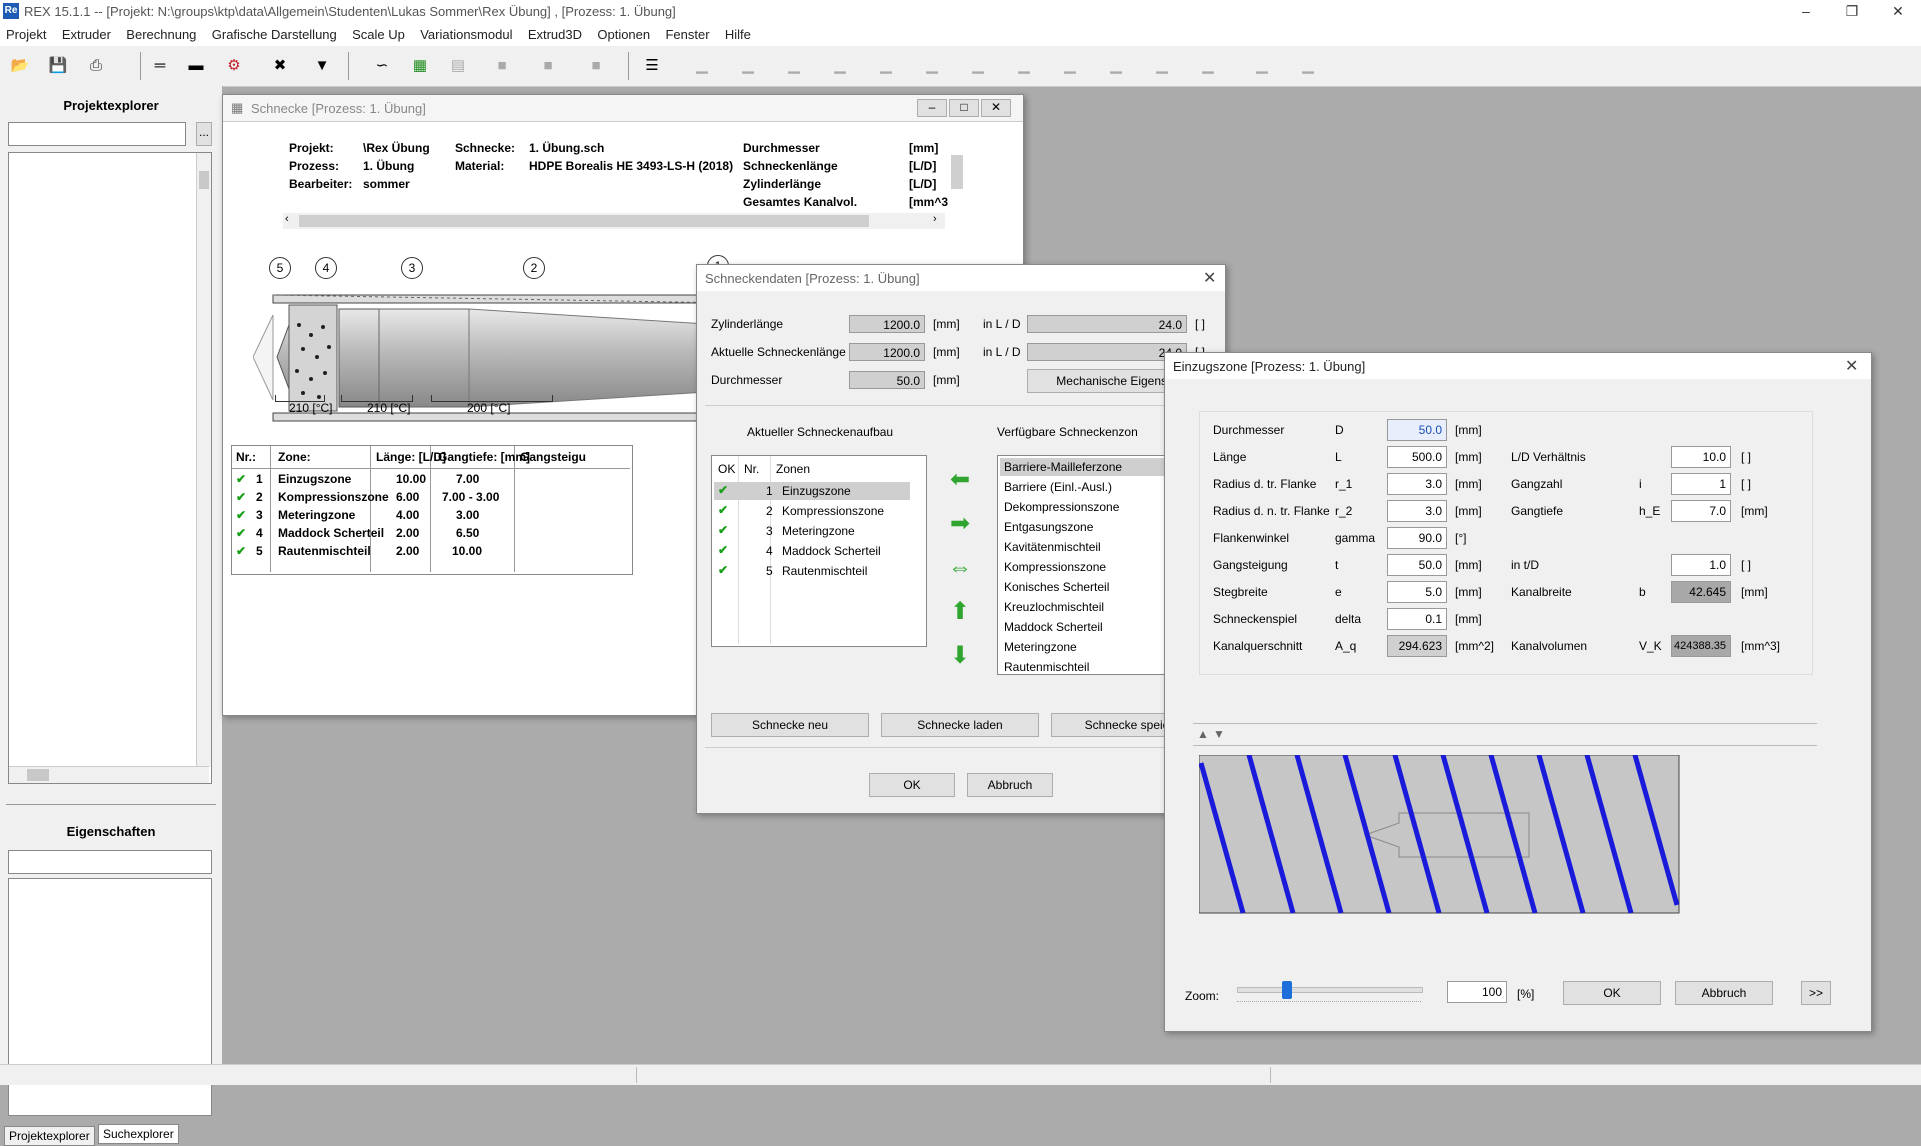 The width and height of the screenshot is (1921, 1146). What do you see at coordinates (960, 568) in the screenshot?
I see `swap-icon: ⇔` at bounding box center [960, 568].